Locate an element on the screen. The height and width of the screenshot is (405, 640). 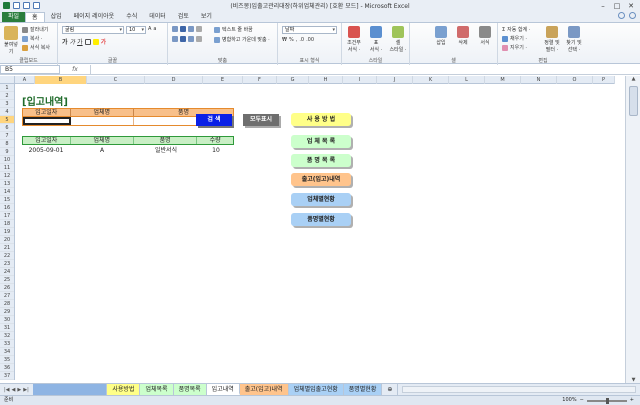
fx-icon: fx is located at coordinates (75, 69).